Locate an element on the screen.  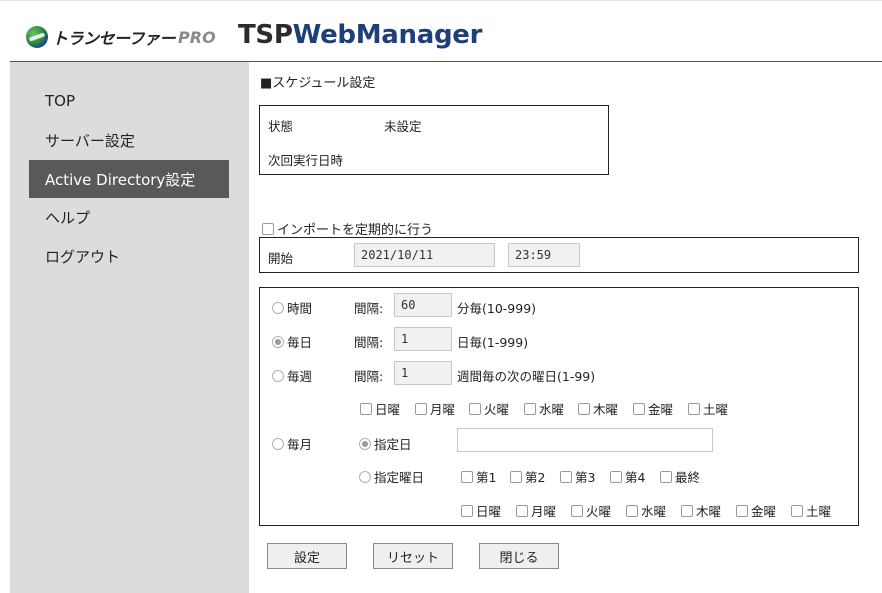
sidebar-item-top: TOP is located at coordinates (129, 101).